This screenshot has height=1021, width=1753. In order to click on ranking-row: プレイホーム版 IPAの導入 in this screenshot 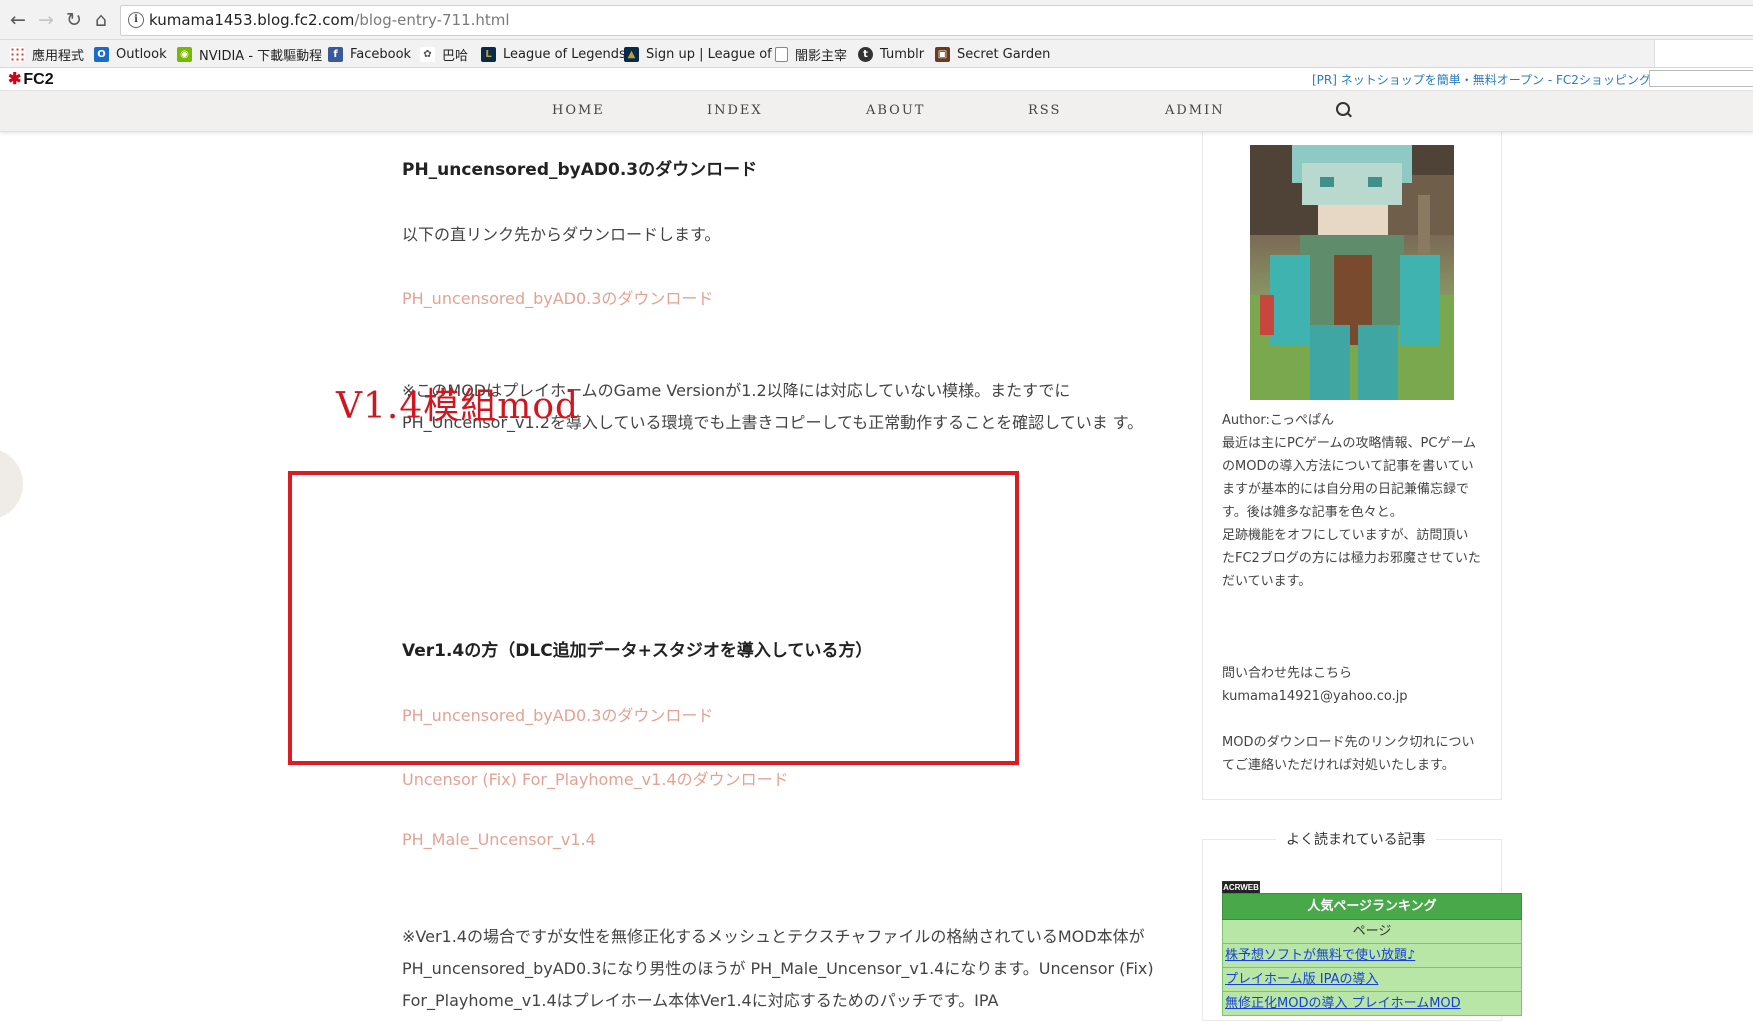, I will do `click(1372, 980)`.